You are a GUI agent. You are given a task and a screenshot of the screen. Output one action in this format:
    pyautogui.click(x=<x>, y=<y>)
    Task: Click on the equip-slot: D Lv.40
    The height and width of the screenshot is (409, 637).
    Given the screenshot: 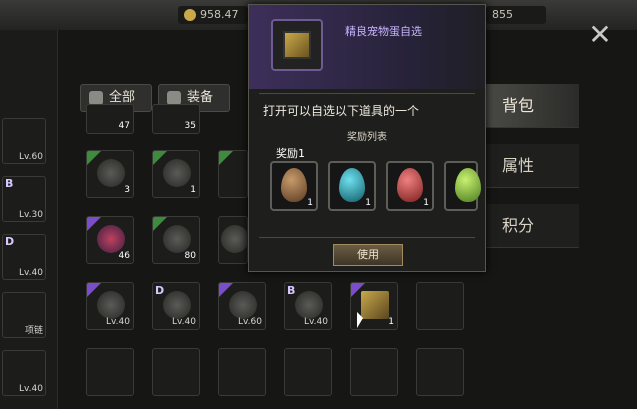 What is the action you would take?
    pyautogui.click(x=24, y=257)
    